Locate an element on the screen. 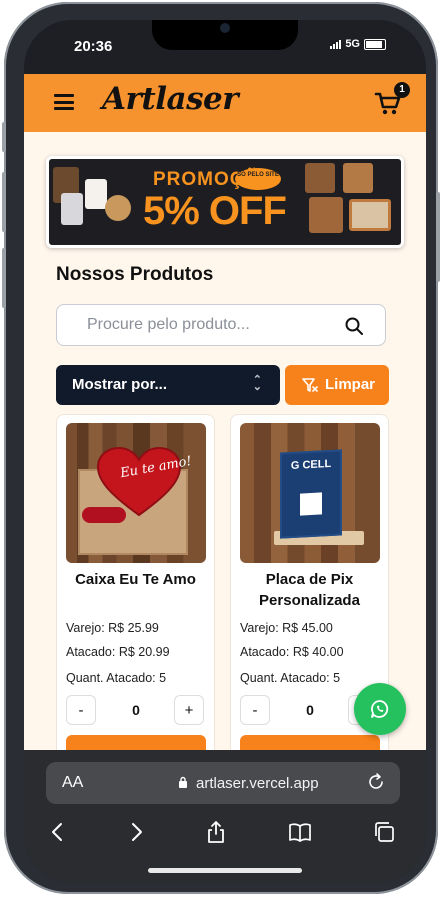 Image resolution: width=442 pixels, height=898 pixels. tabs-icon is located at coordinates (384, 832).